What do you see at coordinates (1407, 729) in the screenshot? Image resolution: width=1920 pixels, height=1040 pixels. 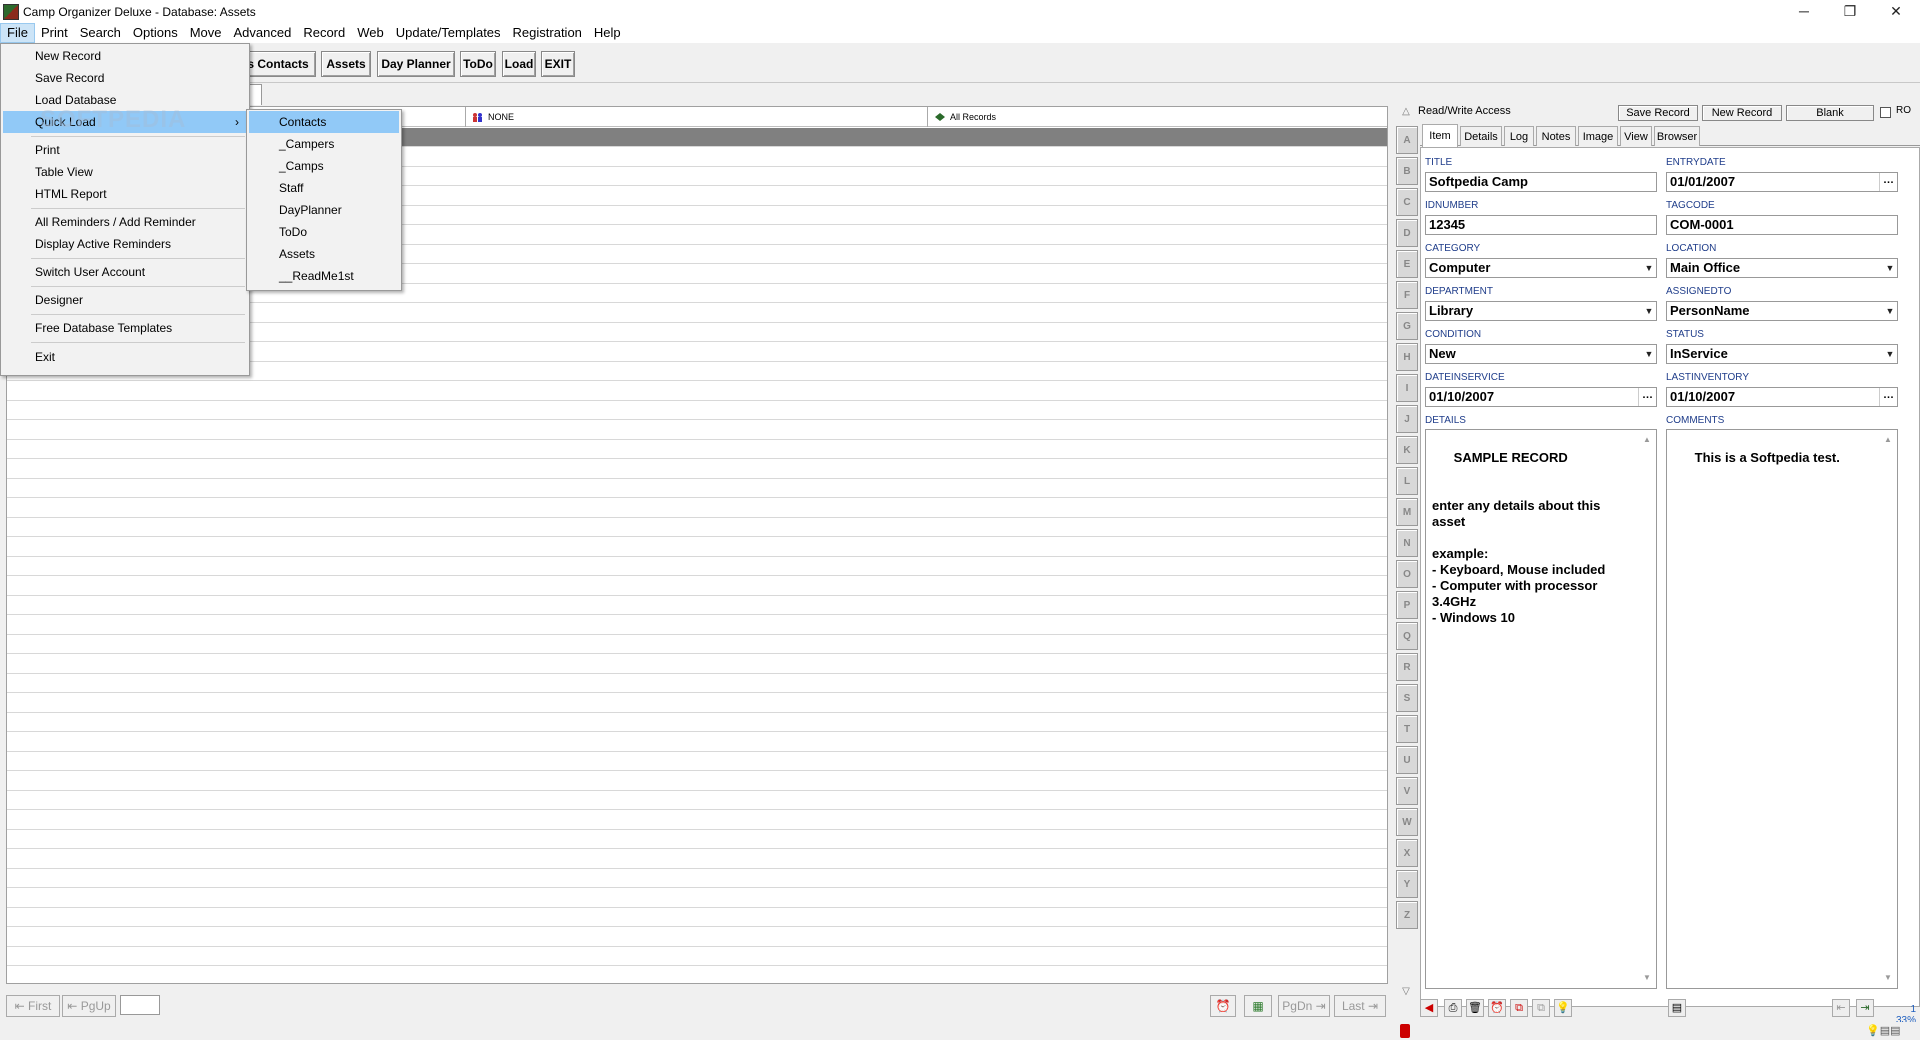 I see `alpha-button-t: T` at bounding box center [1407, 729].